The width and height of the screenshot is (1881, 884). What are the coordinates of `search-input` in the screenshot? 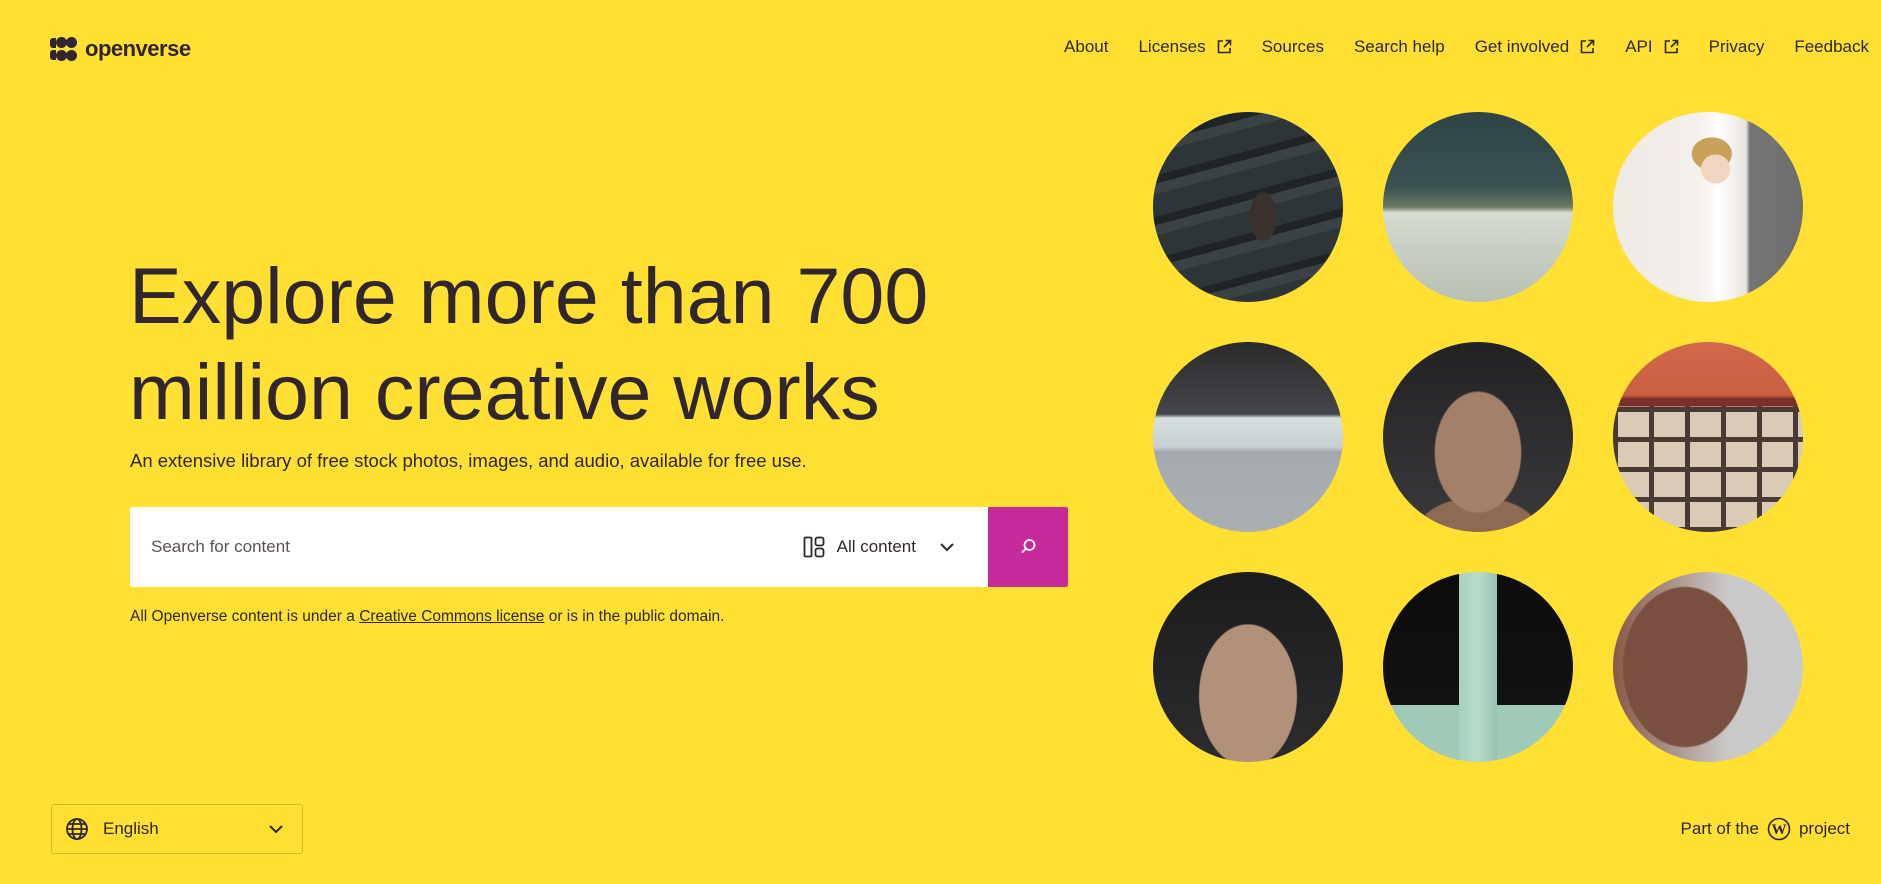 It's located at (460, 547).